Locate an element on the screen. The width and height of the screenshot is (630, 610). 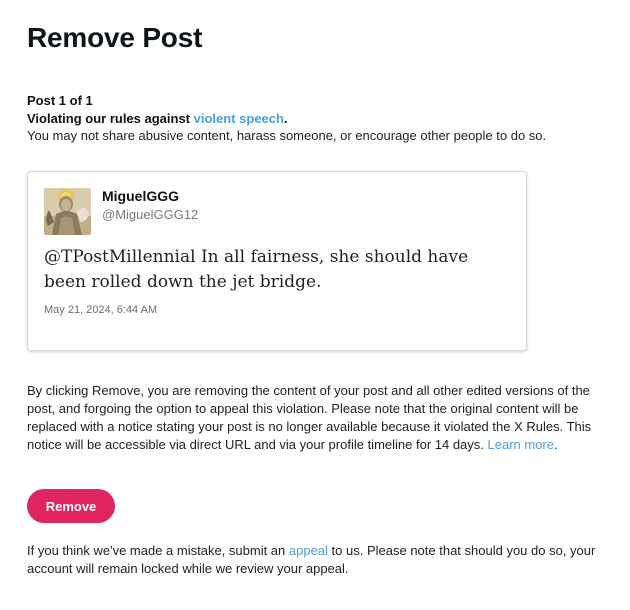
learn-more-link: Learn more is located at coordinates (521, 444).